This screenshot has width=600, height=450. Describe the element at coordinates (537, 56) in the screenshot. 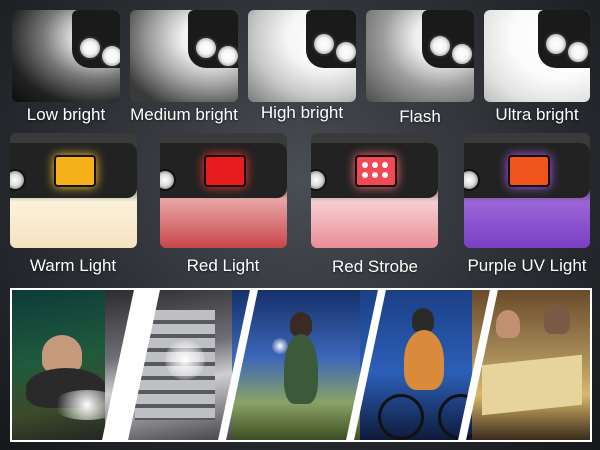

I see `ultra-bright-tile` at that location.